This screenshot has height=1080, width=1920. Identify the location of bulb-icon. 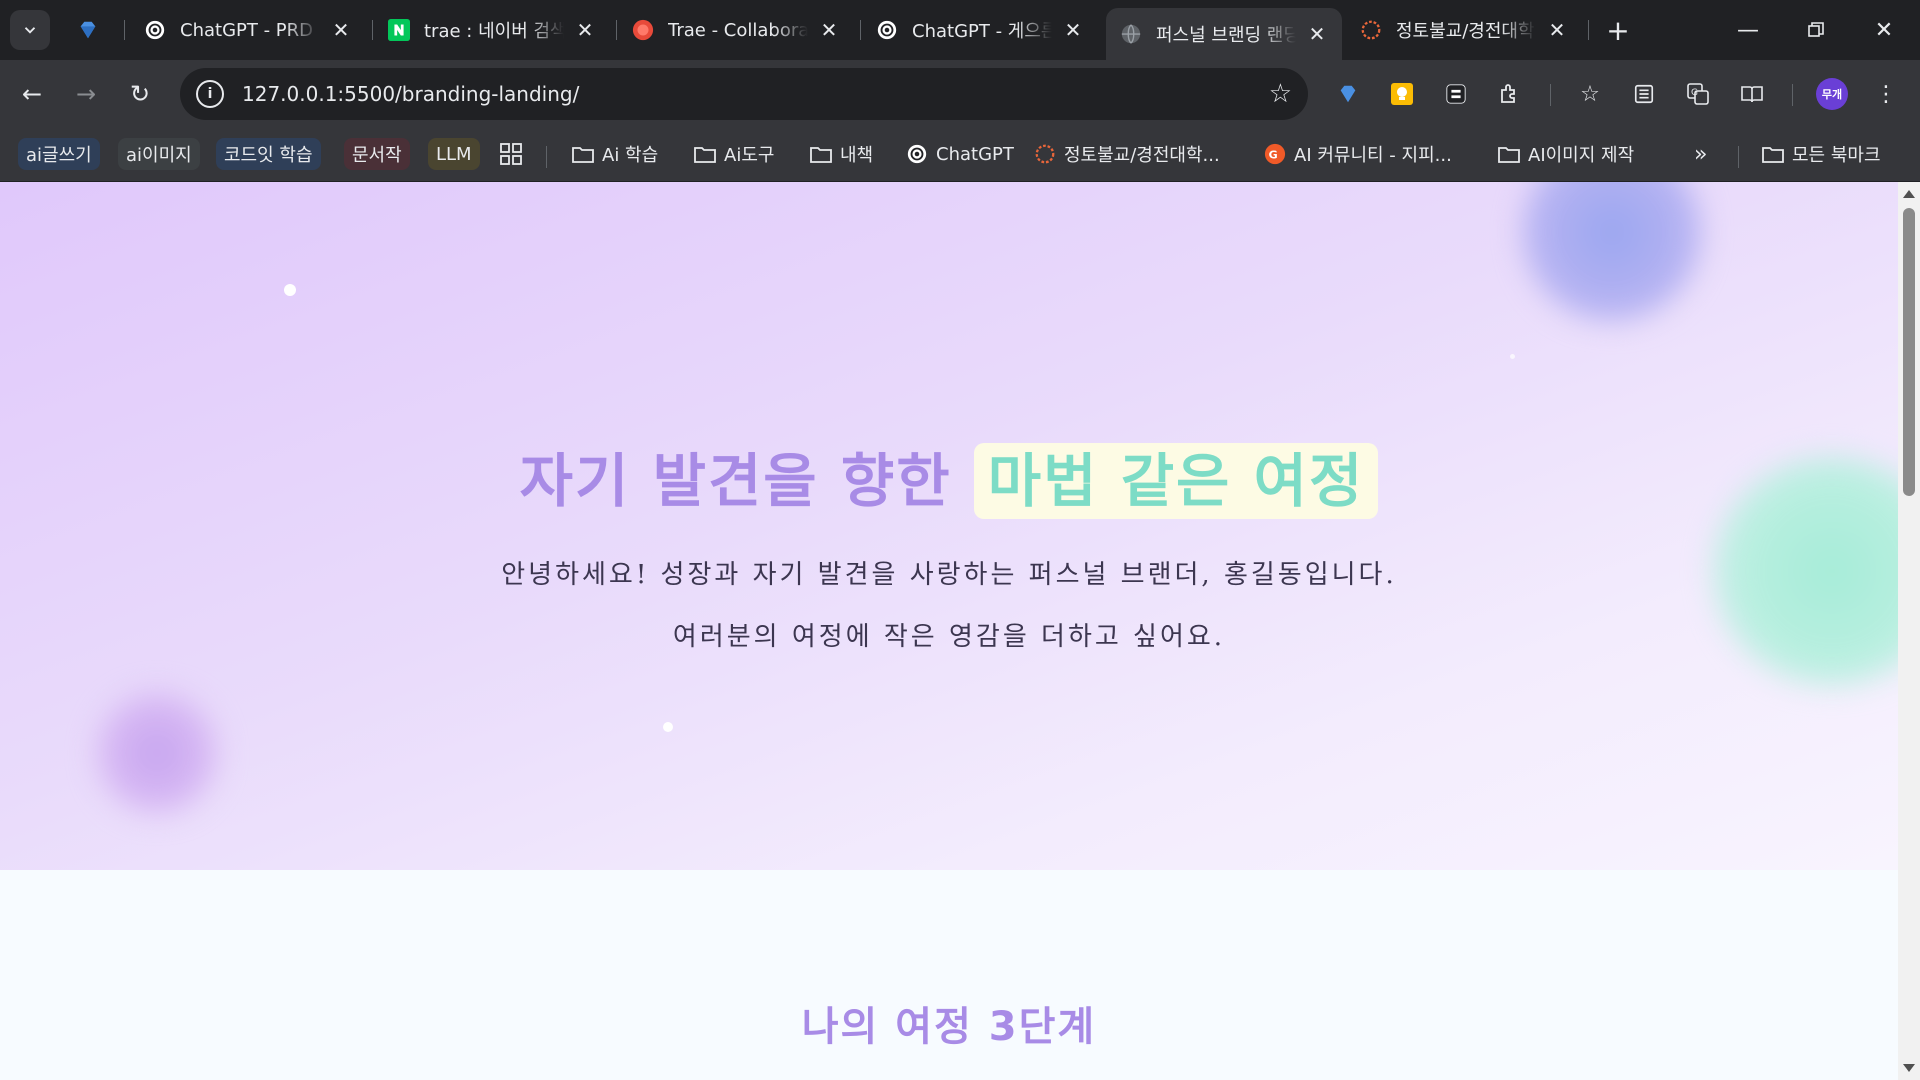
(1402, 94).